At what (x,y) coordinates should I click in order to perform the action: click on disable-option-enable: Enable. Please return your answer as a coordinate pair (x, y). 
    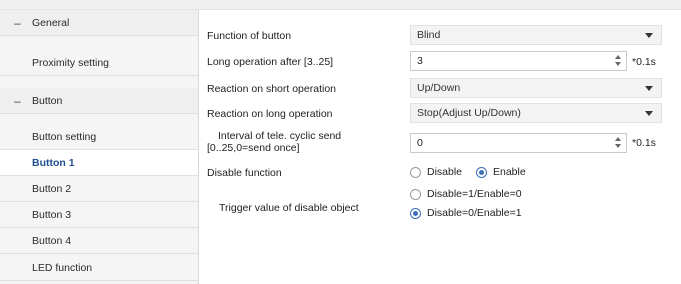
    Looking at the image, I should click on (501, 172).